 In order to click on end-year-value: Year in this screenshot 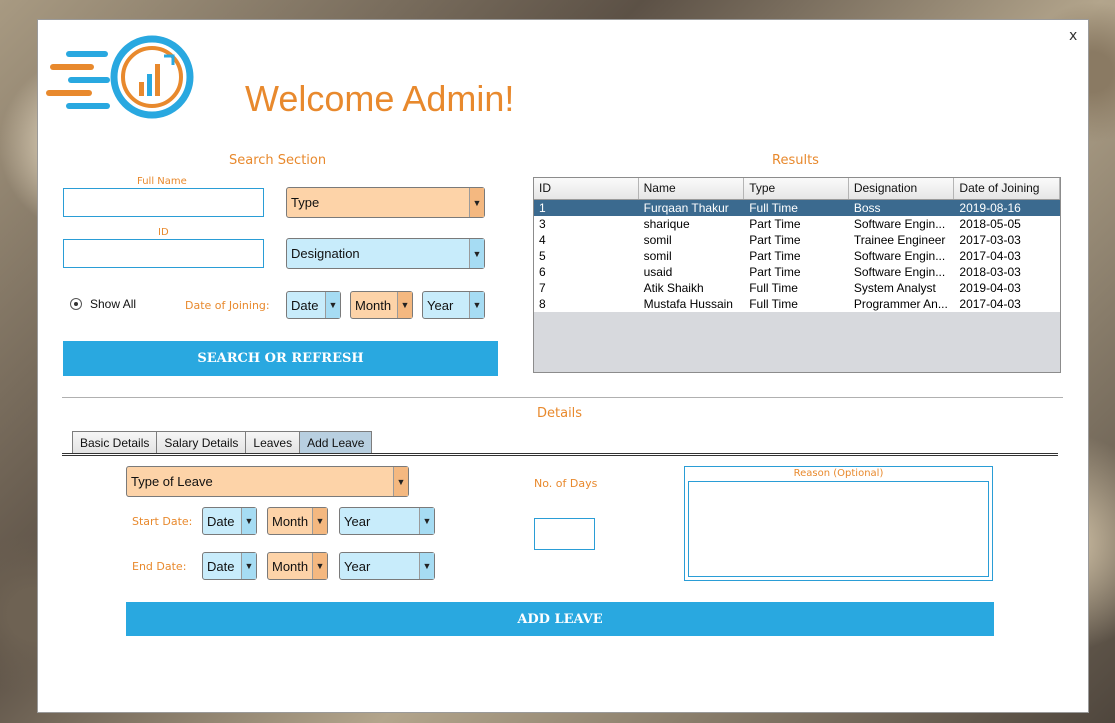, I will do `click(357, 566)`.